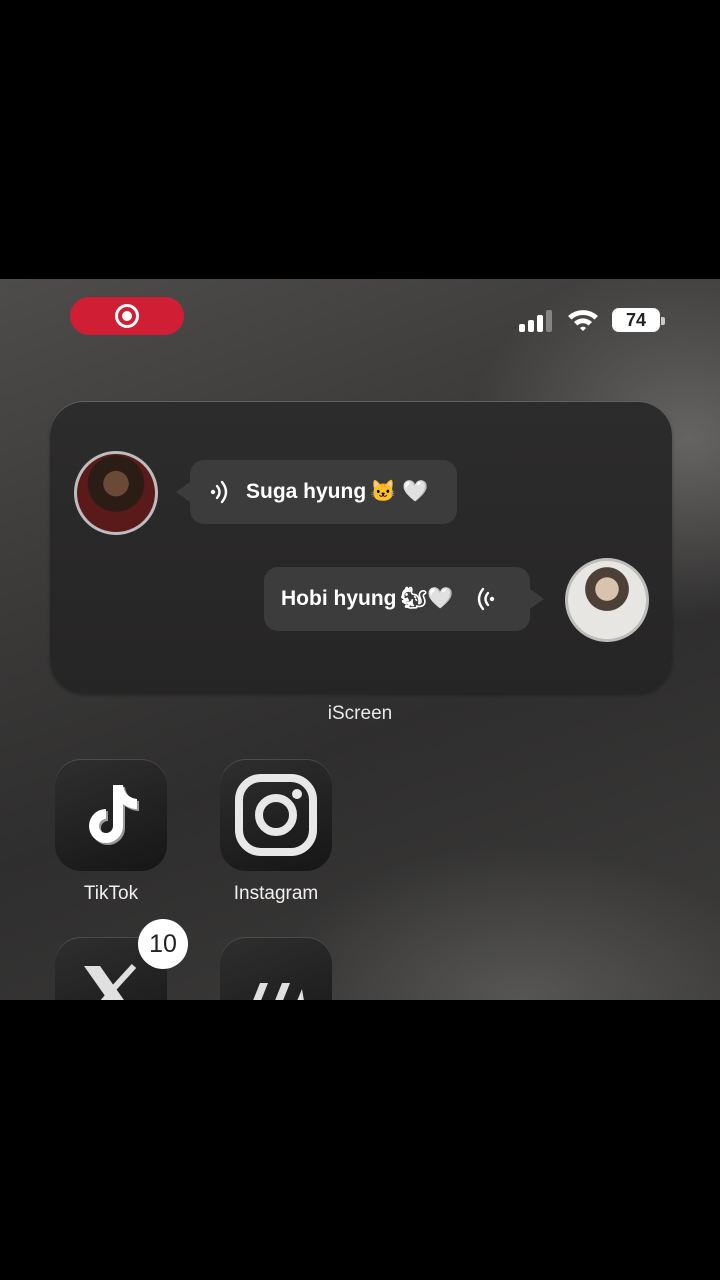  I want to click on screen-recording-indicator, so click(127, 316).